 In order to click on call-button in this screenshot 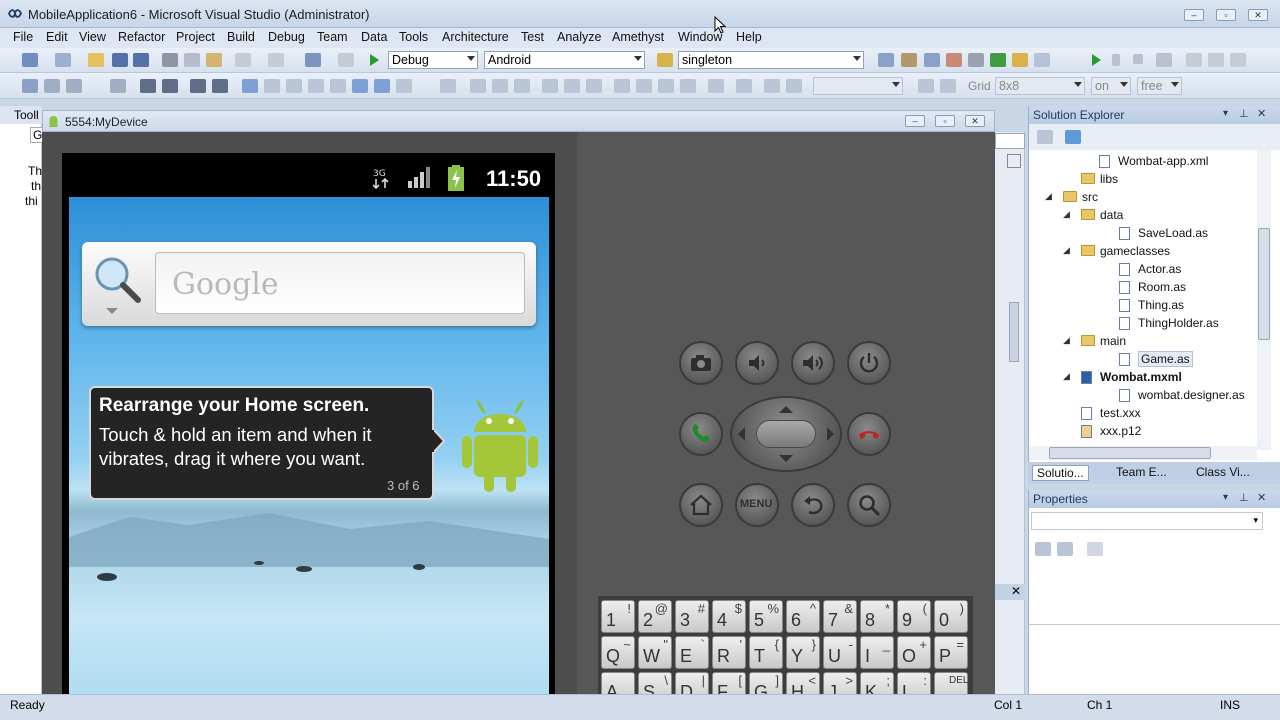, I will do `click(701, 434)`.